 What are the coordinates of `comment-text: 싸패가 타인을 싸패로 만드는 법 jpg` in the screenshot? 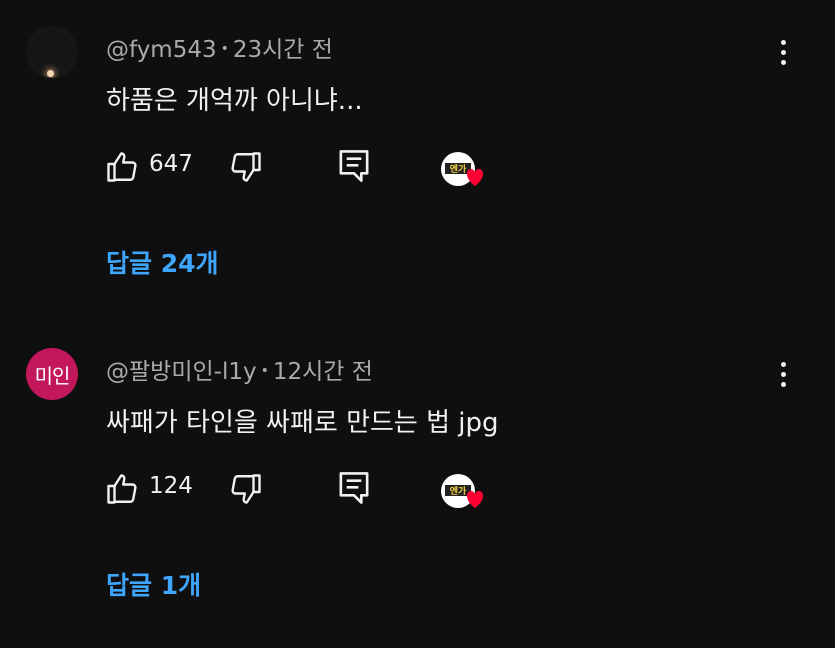 It's located at (302, 423).